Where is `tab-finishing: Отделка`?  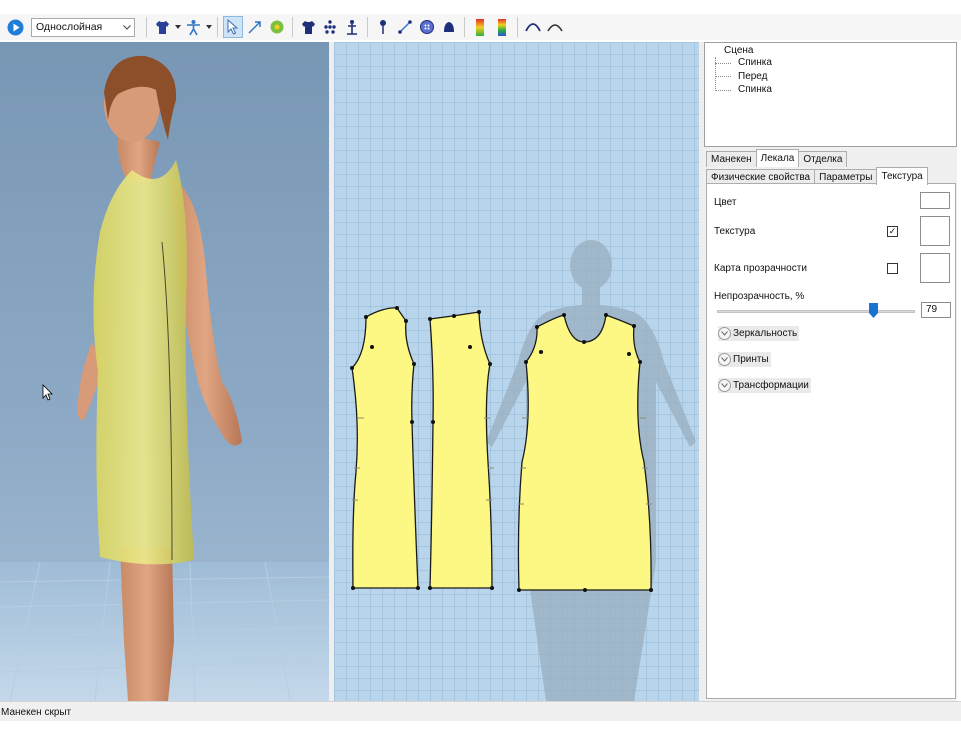
tab-finishing: Отделка is located at coordinates (823, 159).